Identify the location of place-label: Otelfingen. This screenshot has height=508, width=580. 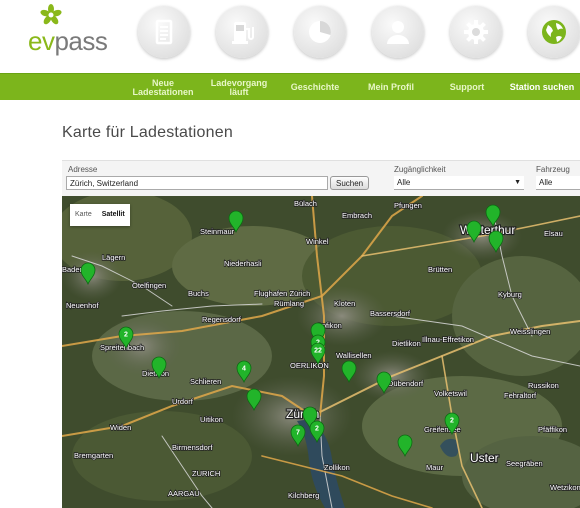
(149, 285).